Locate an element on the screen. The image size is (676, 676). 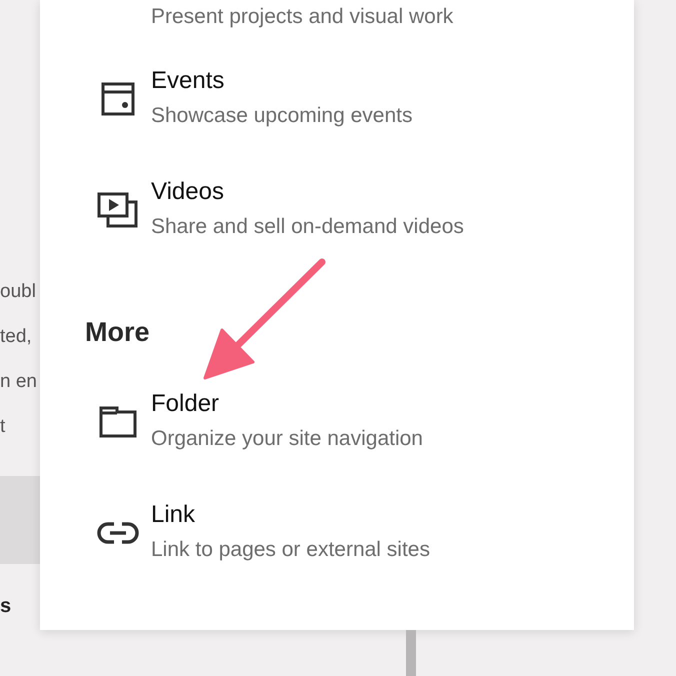
background-text: t is located at coordinates (3, 427).